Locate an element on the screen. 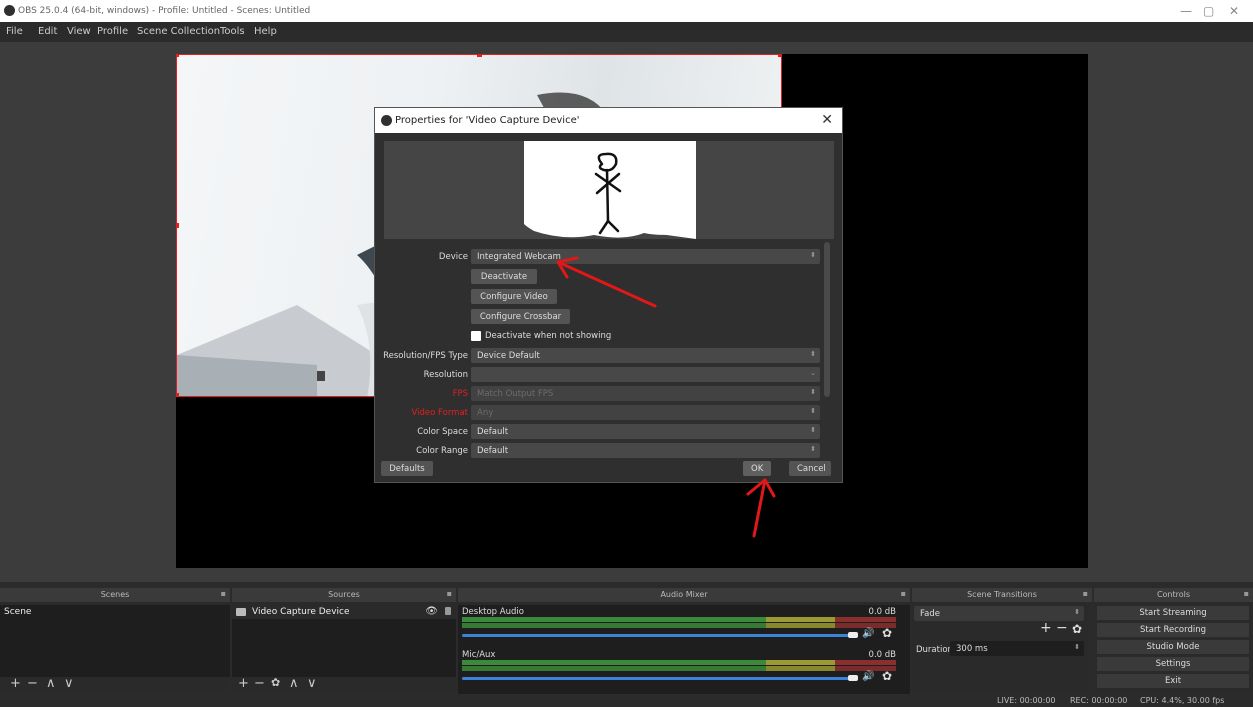 The width and height of the screenshot is (1253, 707). transitions-body: Fade ⬍ + − ✿ Duration 300 ms ⬍ is located at coordinates (1002, 641).